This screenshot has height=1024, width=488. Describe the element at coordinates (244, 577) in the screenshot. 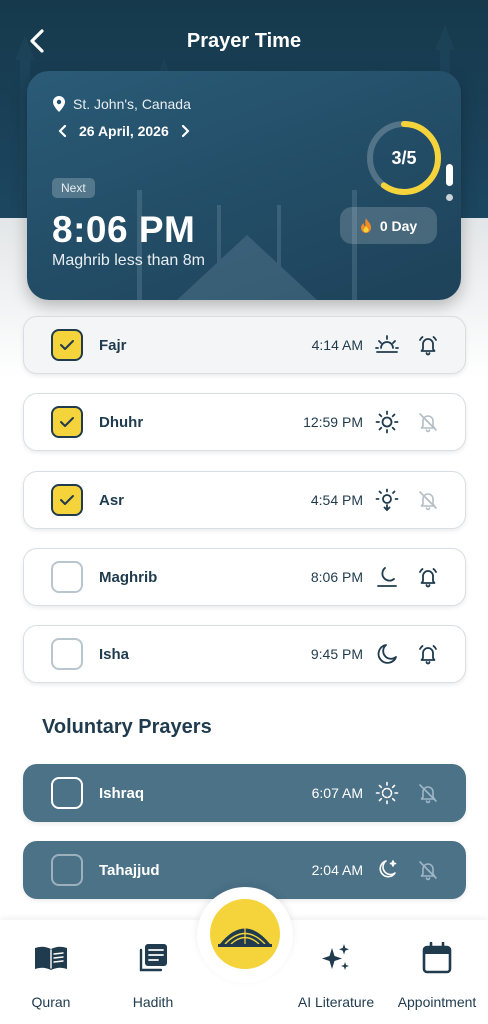

I see `prayer-row-maghrib: Maghrib 8:06 PM` at that location.